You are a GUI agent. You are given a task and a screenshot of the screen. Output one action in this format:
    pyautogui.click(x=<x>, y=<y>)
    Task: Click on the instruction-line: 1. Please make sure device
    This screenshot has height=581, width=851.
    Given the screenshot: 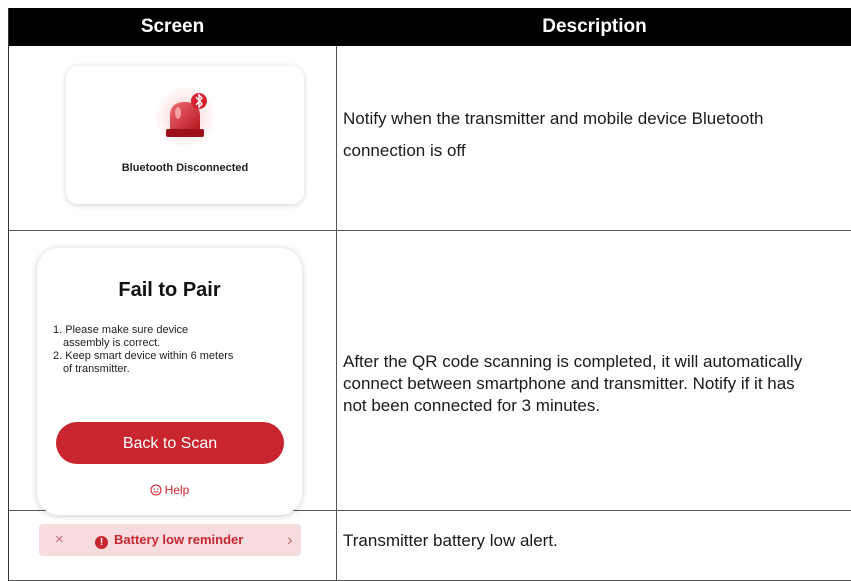 What is the action you would take?
    pyautogui.click(x=121, y=330)
    